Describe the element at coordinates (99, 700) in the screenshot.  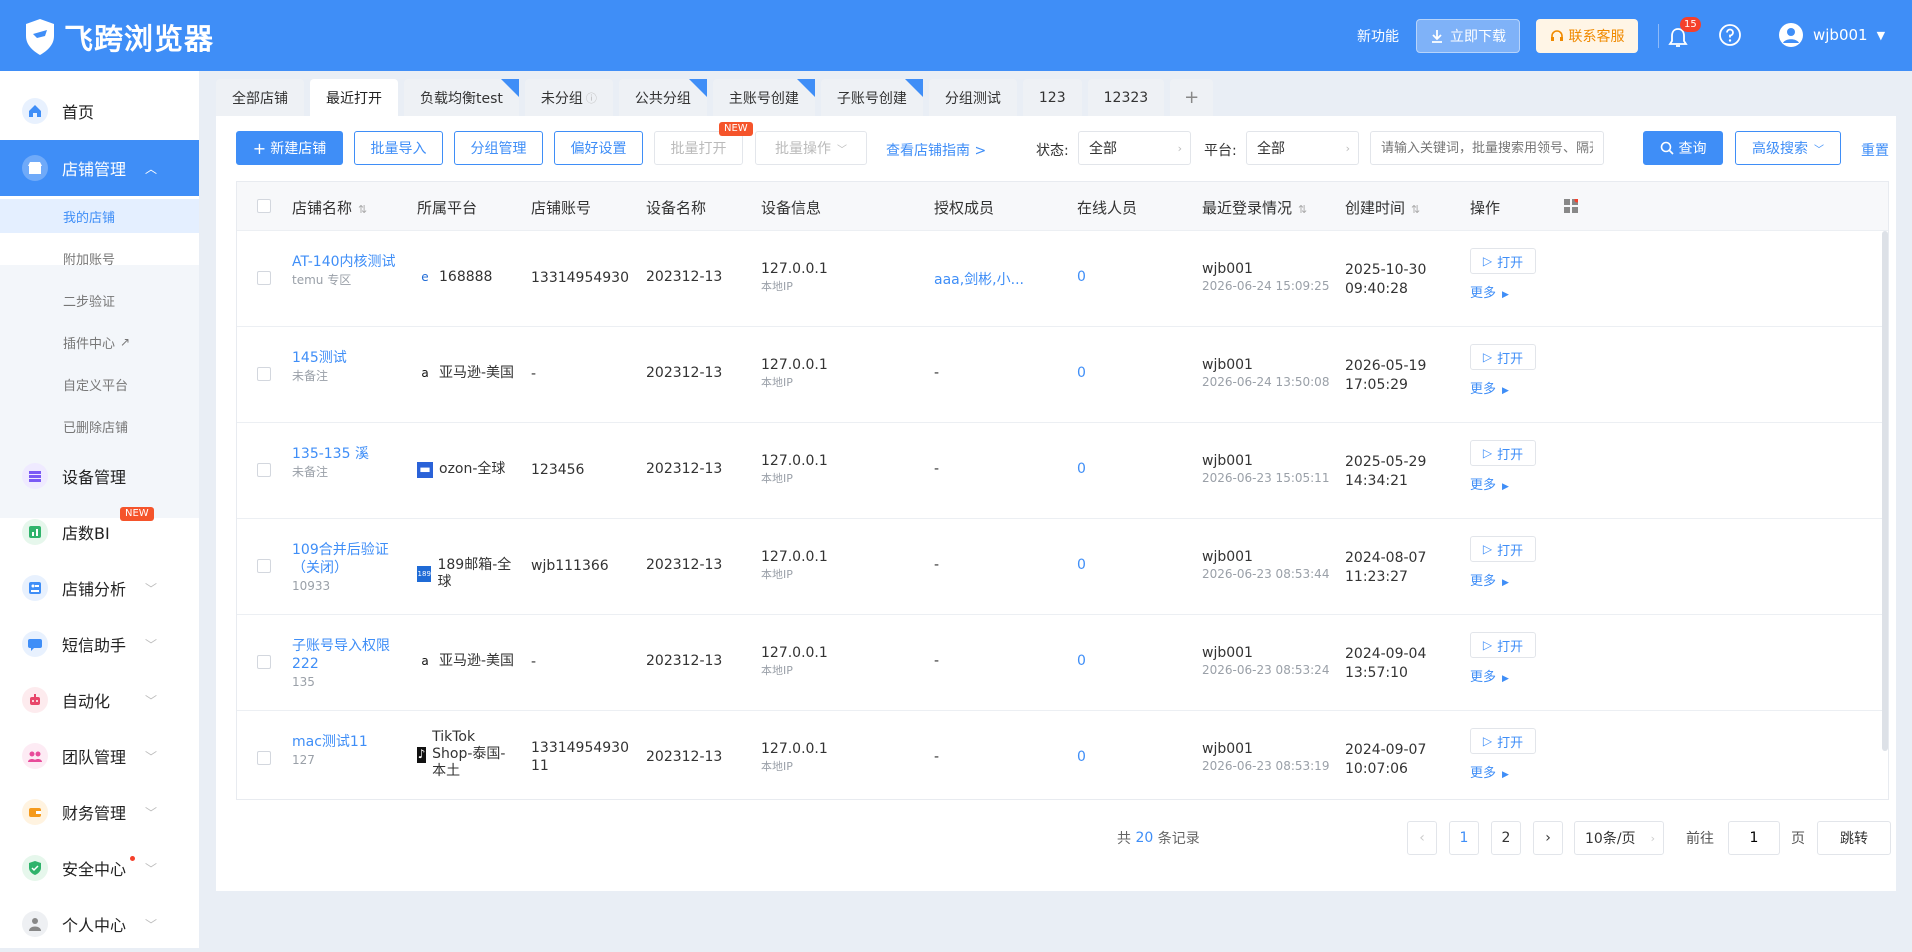
I see `sidebar-item-automation: 自动化 ﹀` at that location.